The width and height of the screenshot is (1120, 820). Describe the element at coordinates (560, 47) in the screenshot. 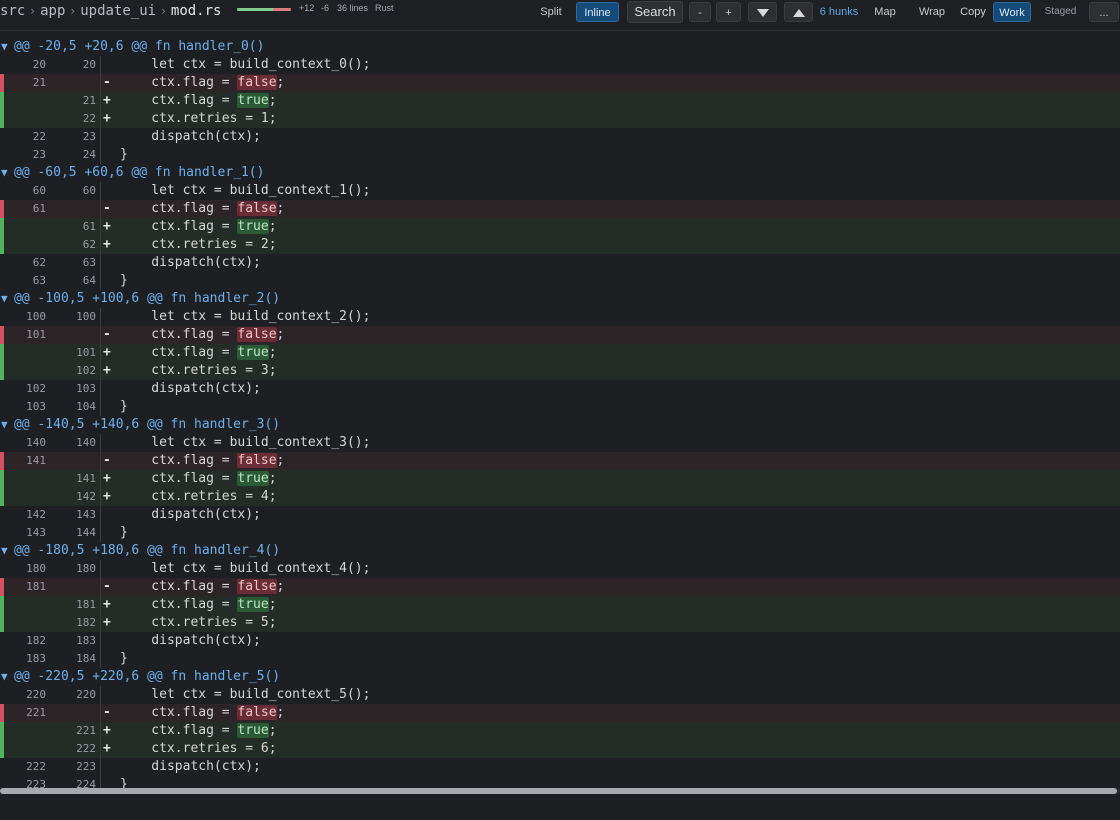

I see `hunk-header: ▼ @@ -20,5 +20,6 @@ fn handler_0()` at that location.